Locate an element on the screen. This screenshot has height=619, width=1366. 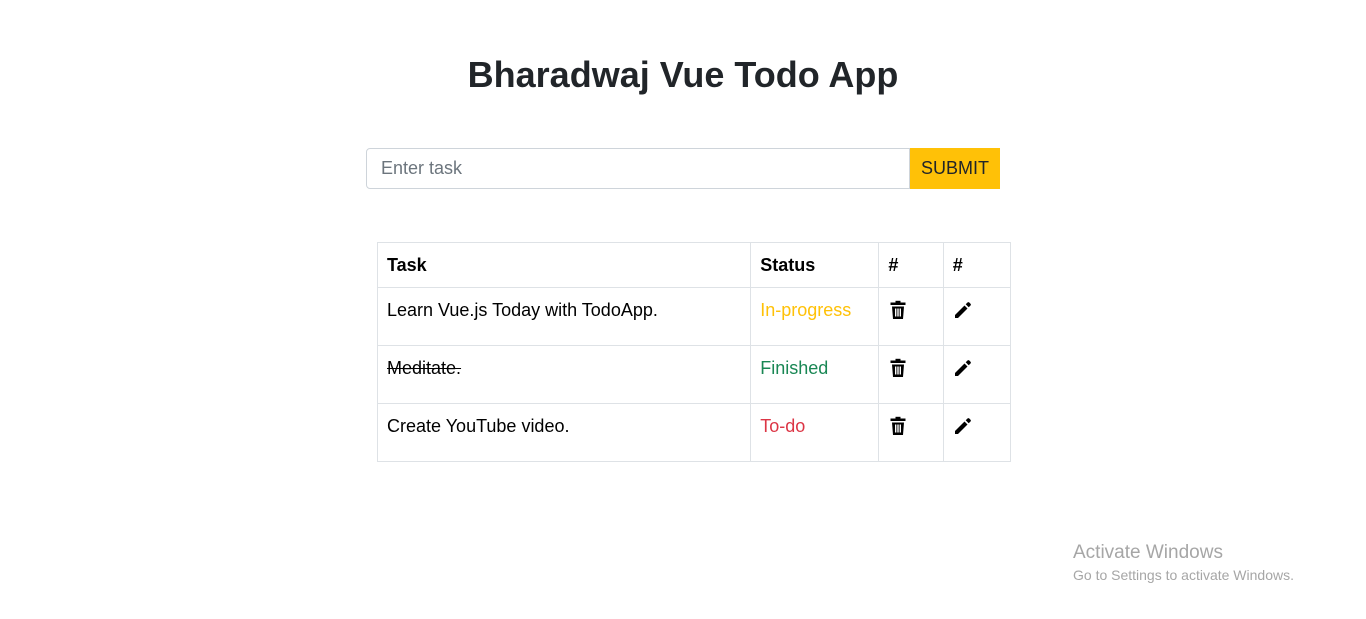
page-title: Bharadwaj Vue Todo App is located at coordinates (683, 74).